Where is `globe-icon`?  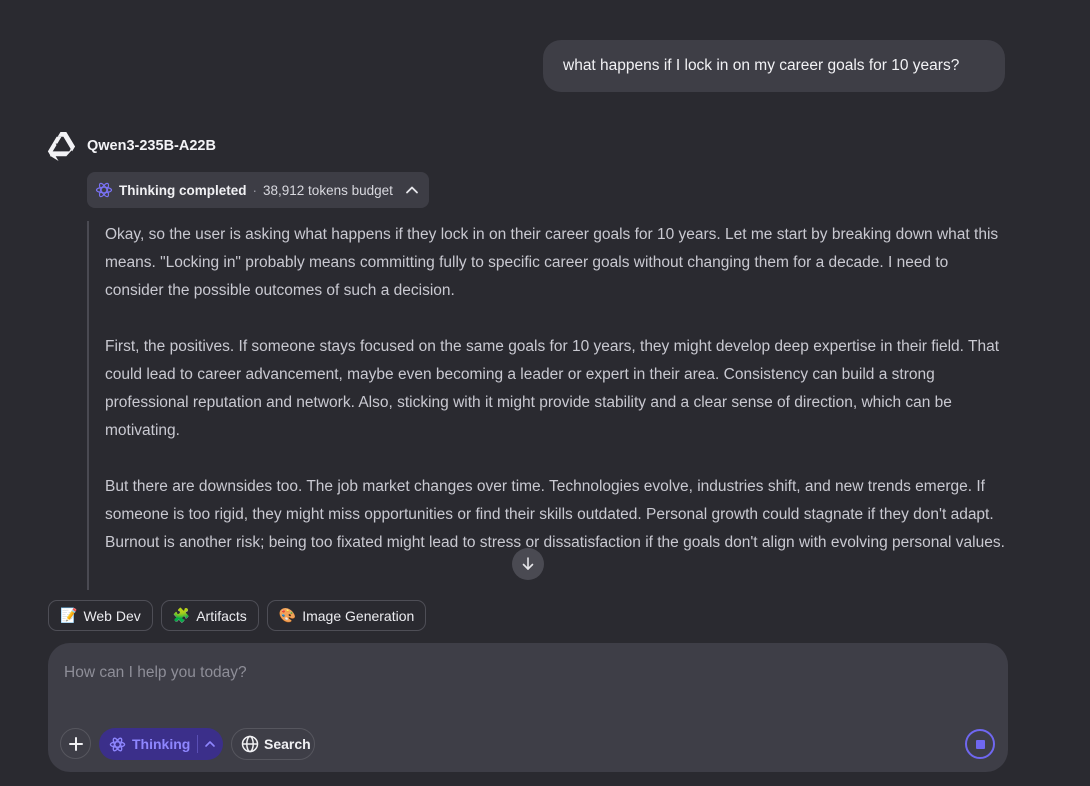 globe-icon is located at coordinates (250, 744).